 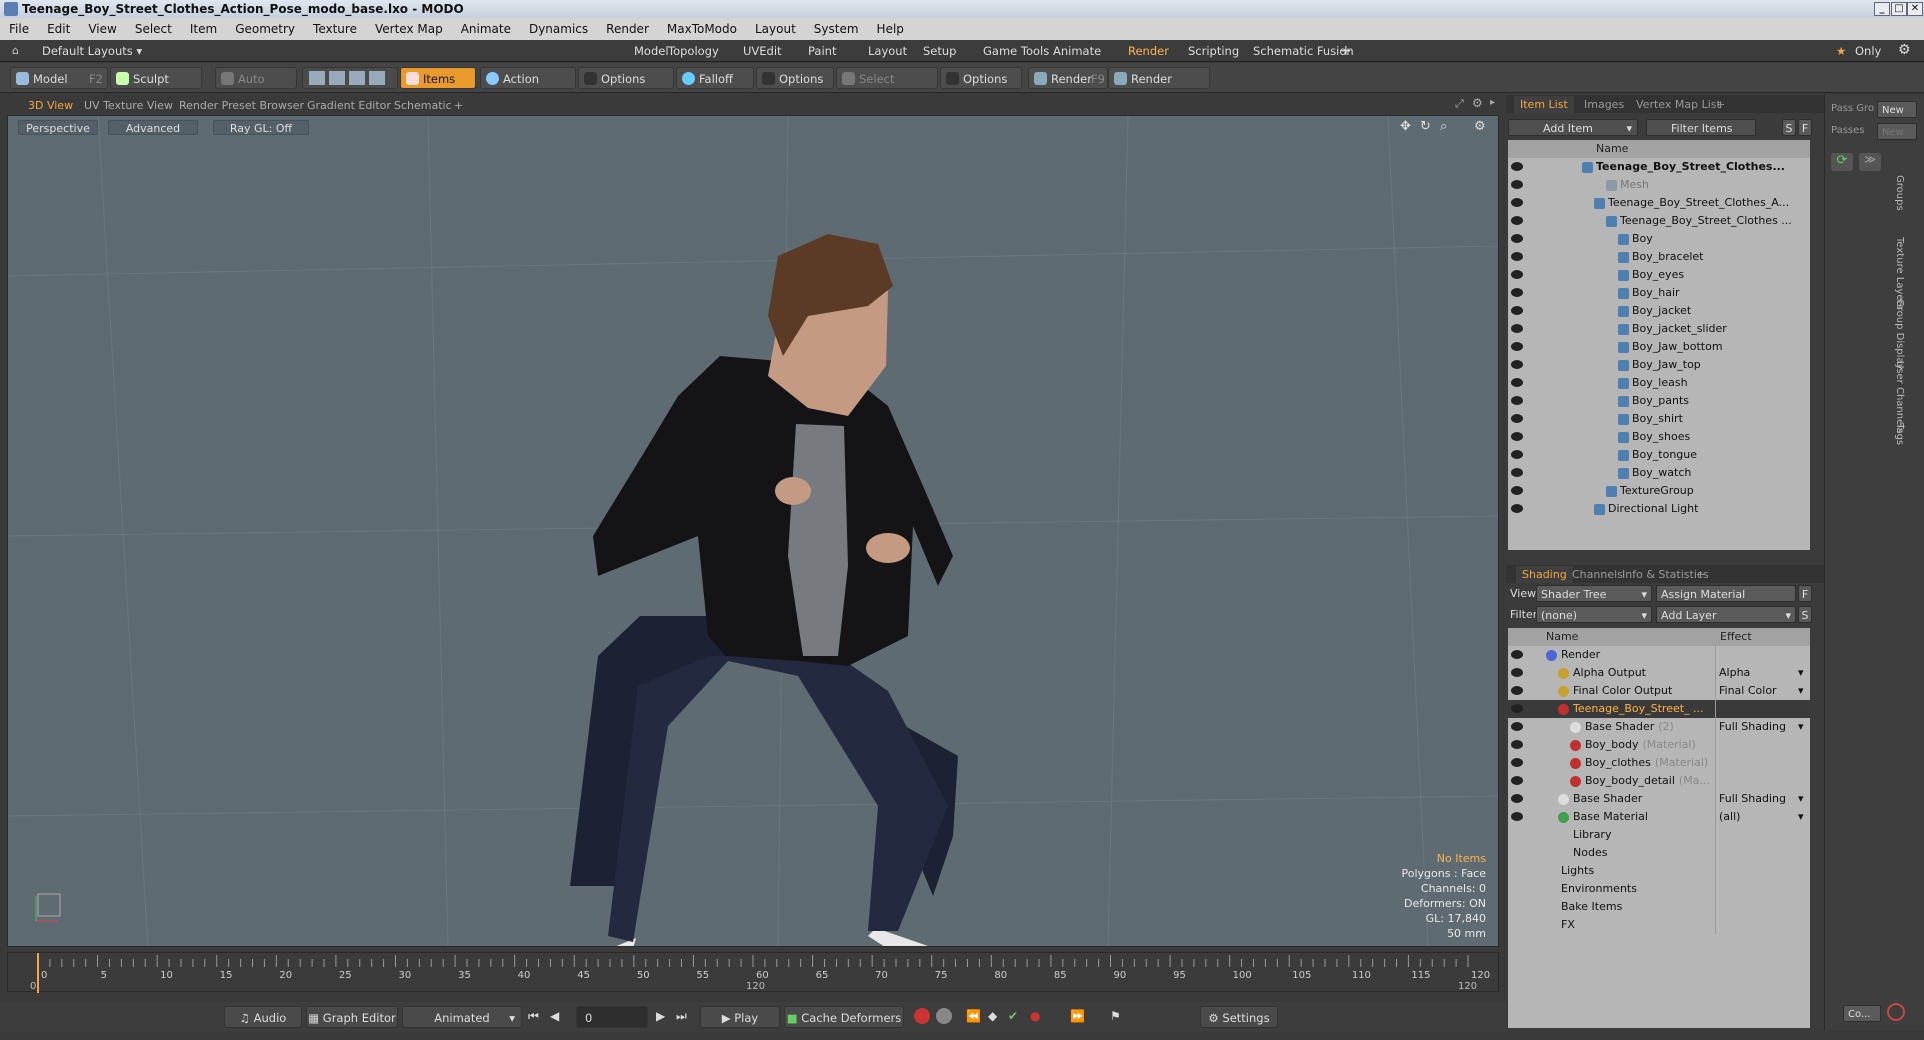 What do you see at coordinates (1148, 51) in the screenshot?
I see `layout-tab-render: Render` at bounding box center [1148, 51].